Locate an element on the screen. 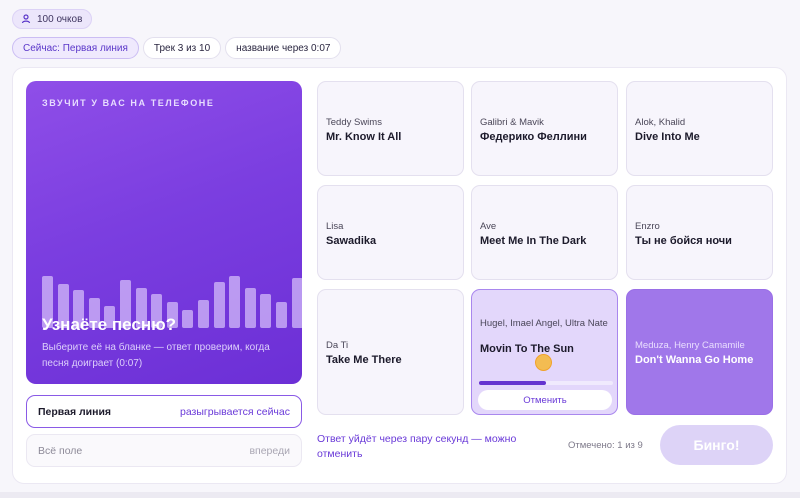 Image resolution: width=800 pixels, height=498 pixels. cell-title: Meet Me In The Dark is located at coordinates (533, 241).